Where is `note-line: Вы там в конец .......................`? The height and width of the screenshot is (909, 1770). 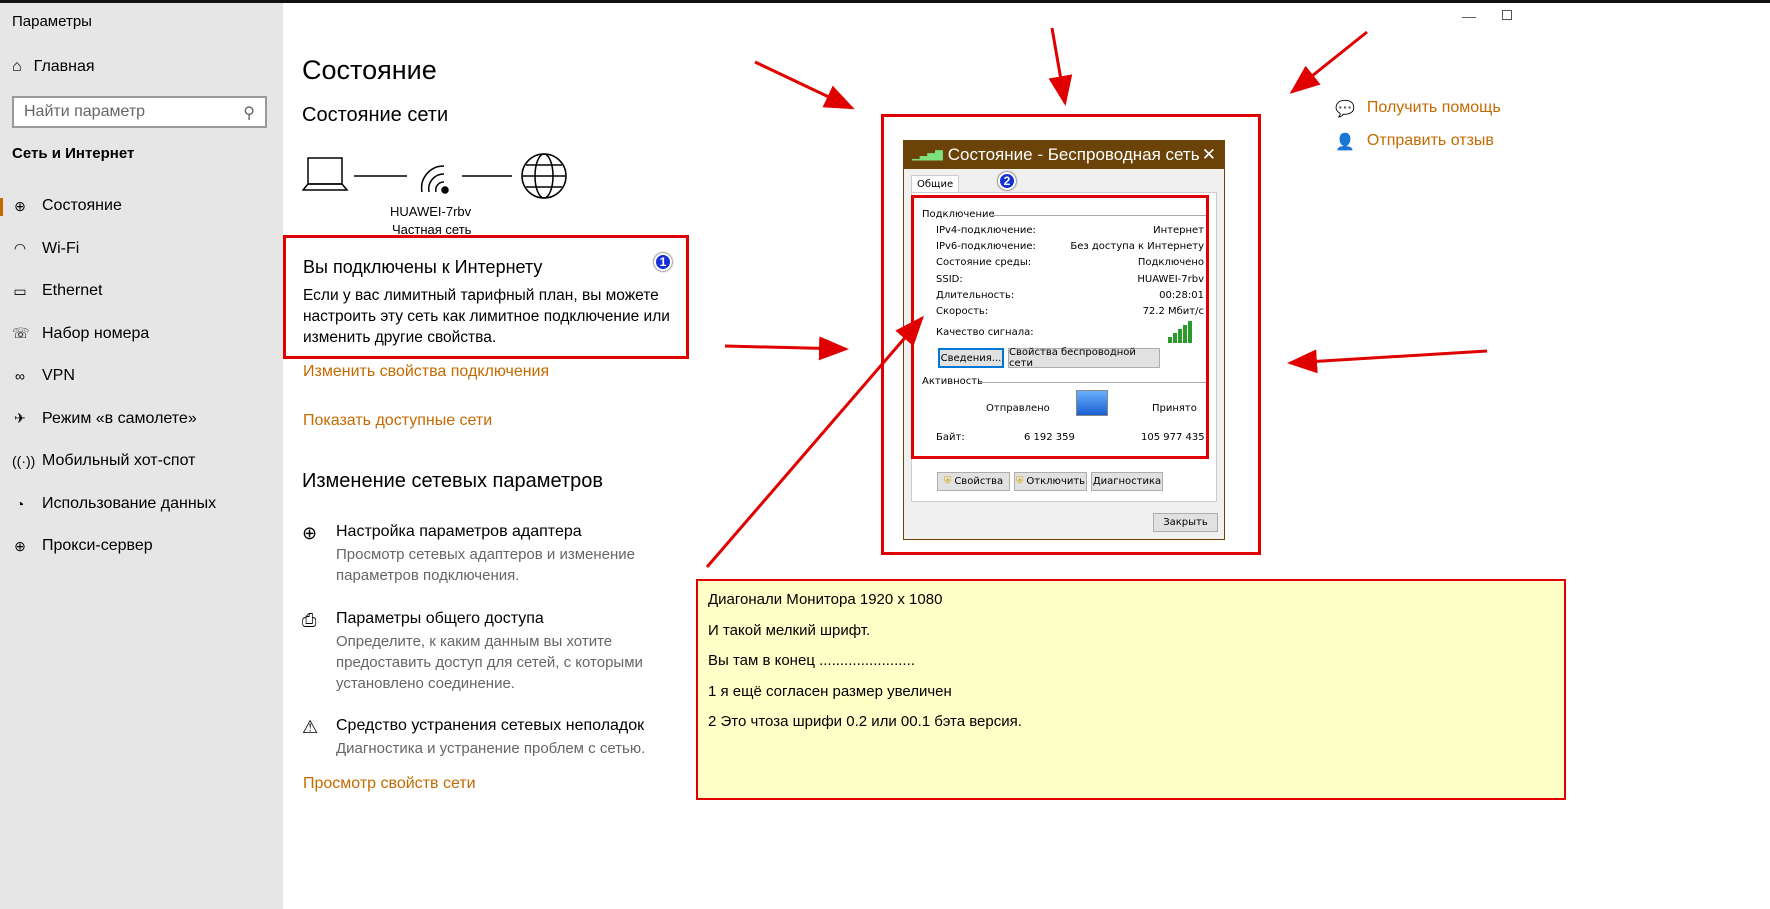 note-line: Вы там в конец ....................... is located at coordinates (811, 660).